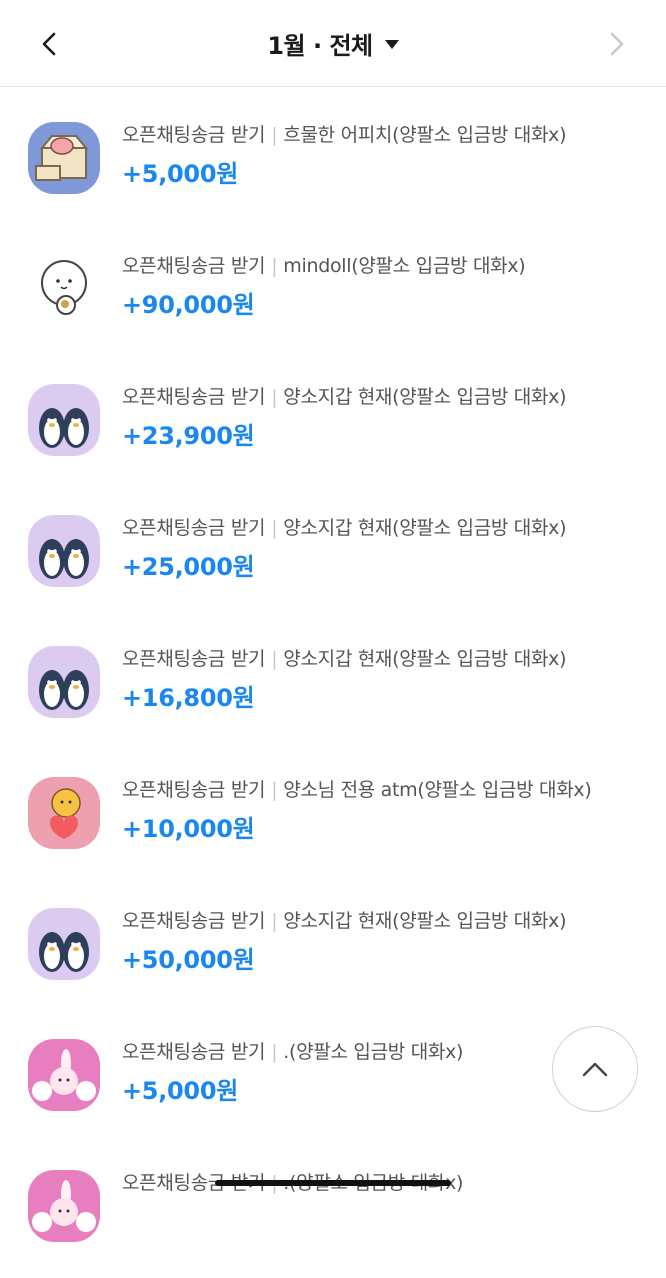  I want to click on page-title: 1월 · 전체, so click(320, 45).